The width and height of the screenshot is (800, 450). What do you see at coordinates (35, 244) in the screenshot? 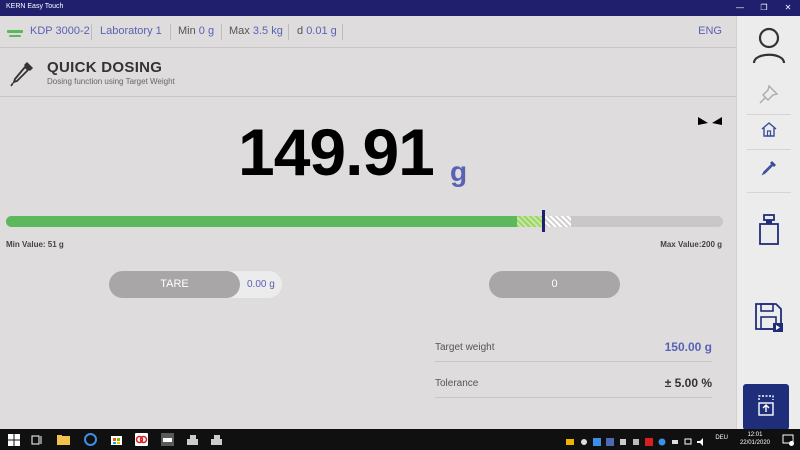
I see `min-value-label: Min Value: 51 g` at bounding box center [35, 244].